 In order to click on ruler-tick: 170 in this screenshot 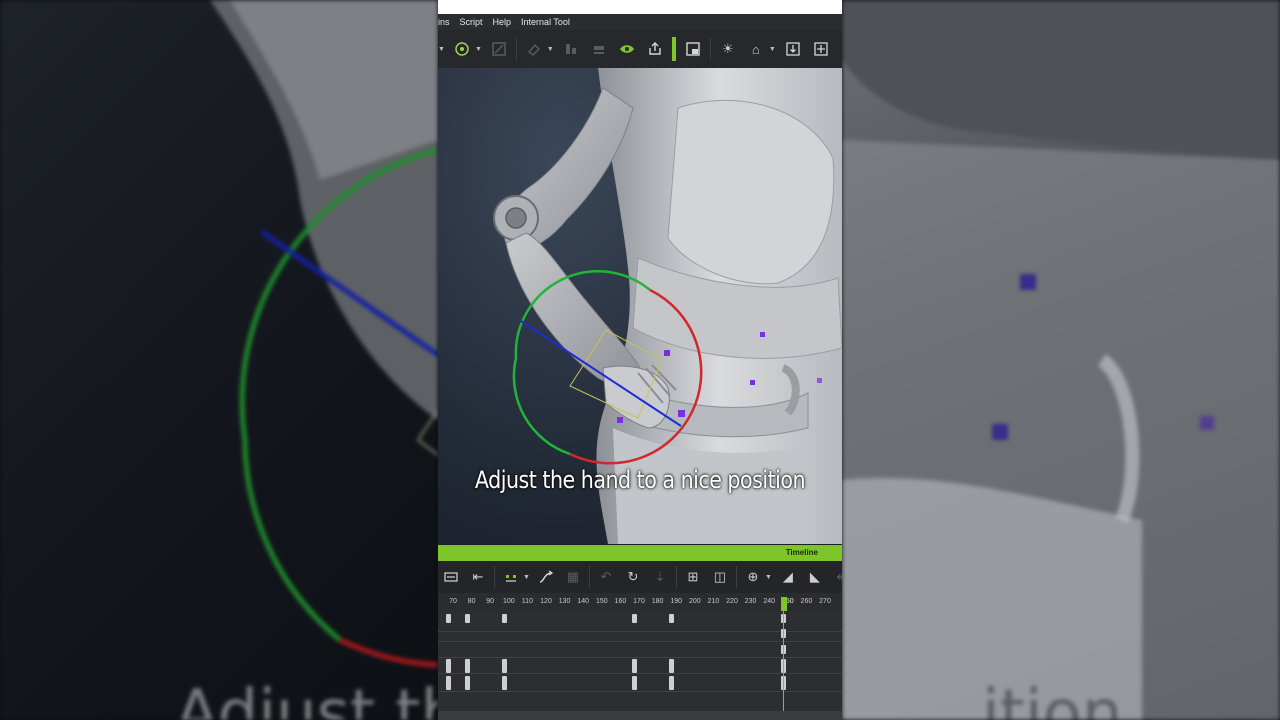, I will do `click(639, 601)`.